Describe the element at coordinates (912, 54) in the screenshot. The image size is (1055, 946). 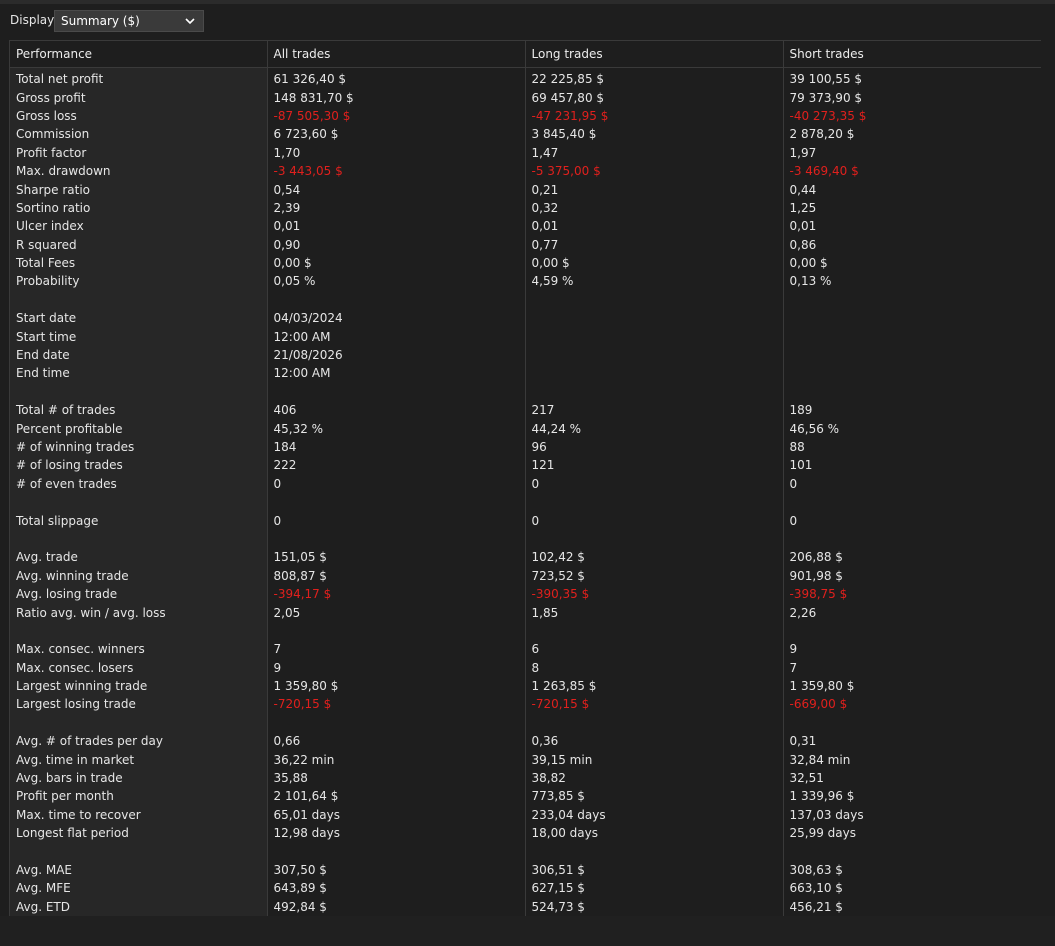
I see `column-header-short-trades: Short trades` at that location.